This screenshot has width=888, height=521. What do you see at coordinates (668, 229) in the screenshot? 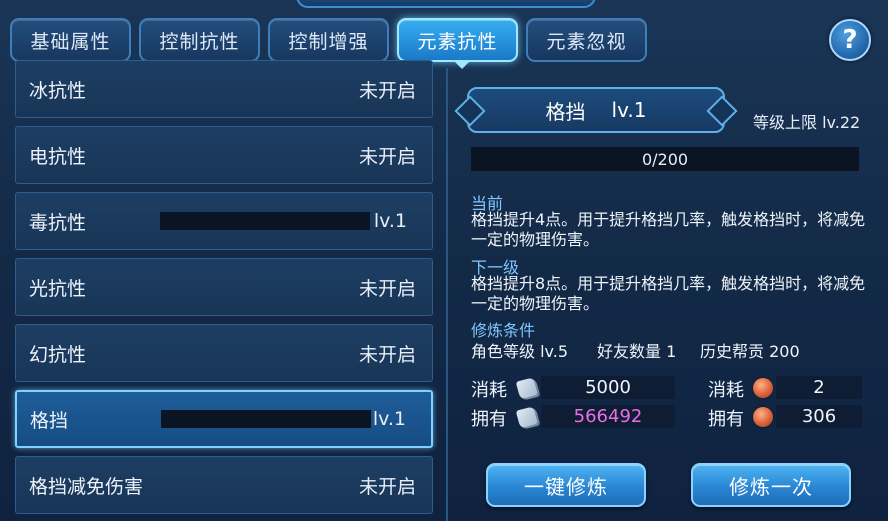
I see `current-description: 格挡提升4点。用于提升格挡几率，触发格挡时，将减免一定的物理伤害。` at bounding box center [668, 229].